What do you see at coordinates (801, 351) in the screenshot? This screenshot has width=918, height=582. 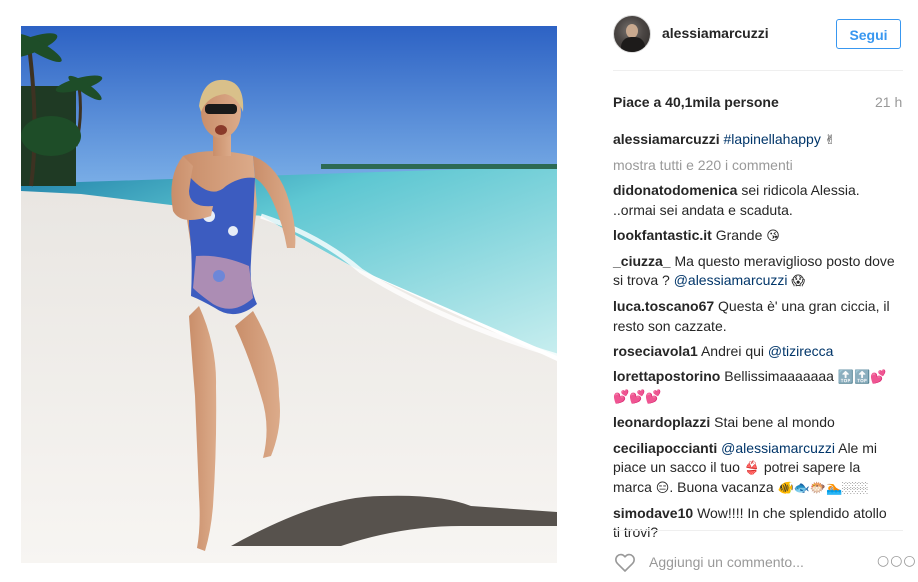 I see `comment-mention: @tizirecca` at bounding box center [801, 351].